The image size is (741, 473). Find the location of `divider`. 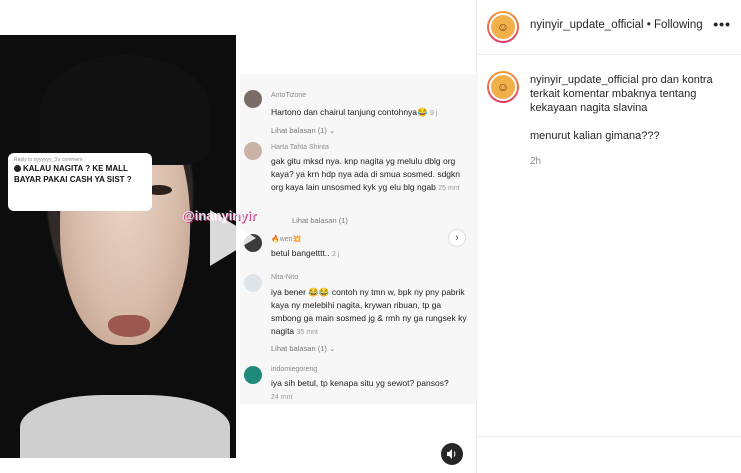

divider is located at coordinates (609, 436).